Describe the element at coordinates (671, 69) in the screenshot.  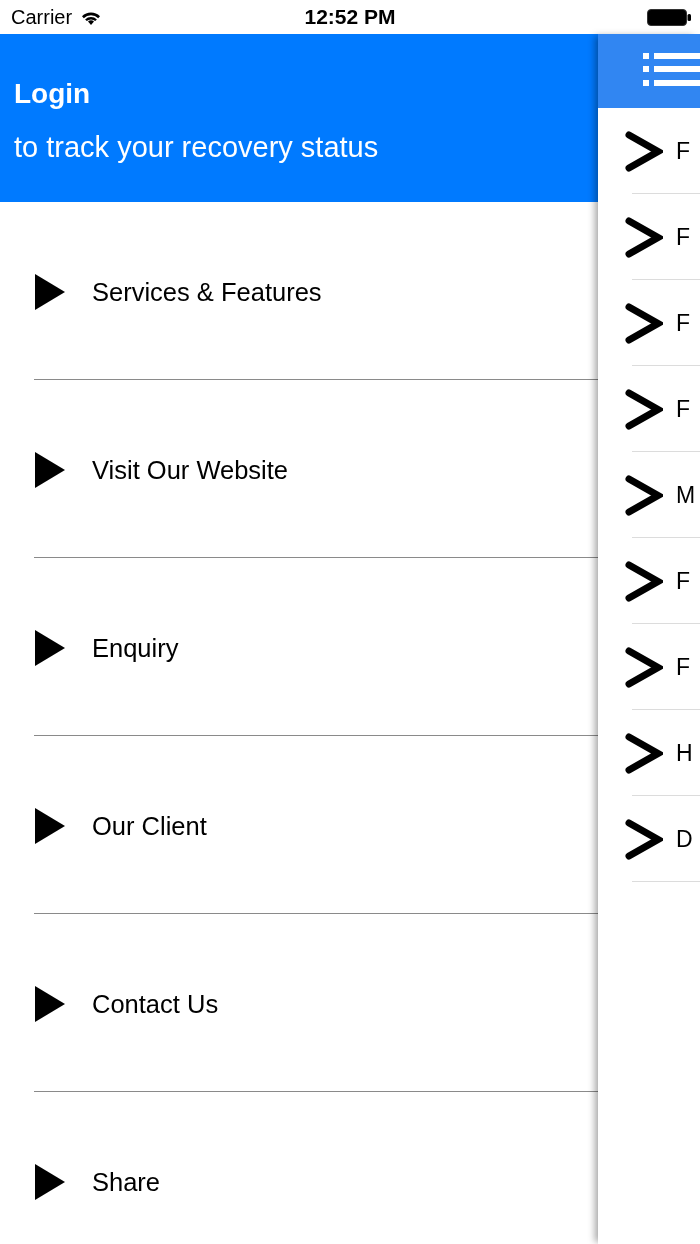
I see `list-icon` at that location.